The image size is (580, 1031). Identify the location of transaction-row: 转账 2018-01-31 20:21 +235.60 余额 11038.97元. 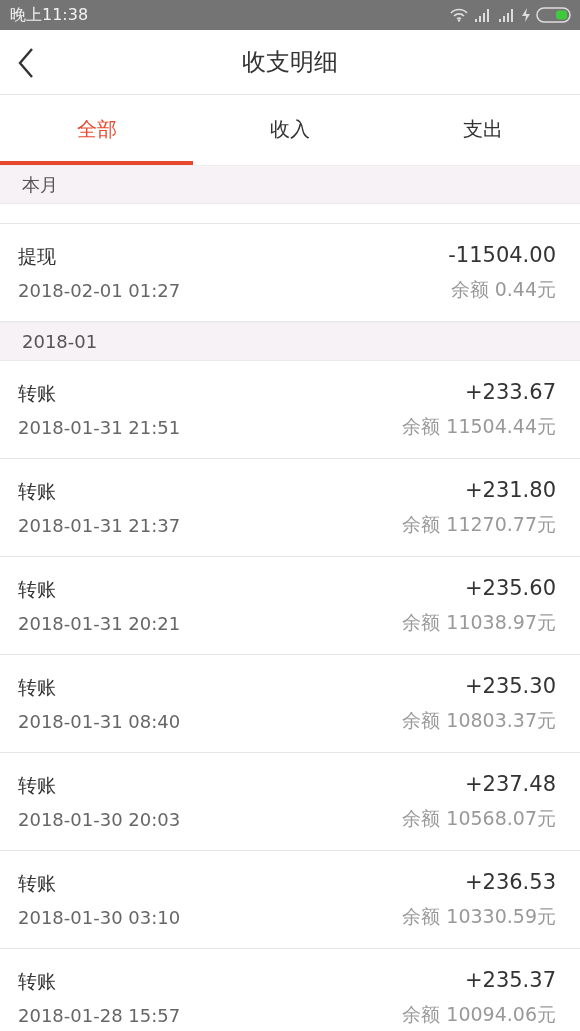
(290, 606).